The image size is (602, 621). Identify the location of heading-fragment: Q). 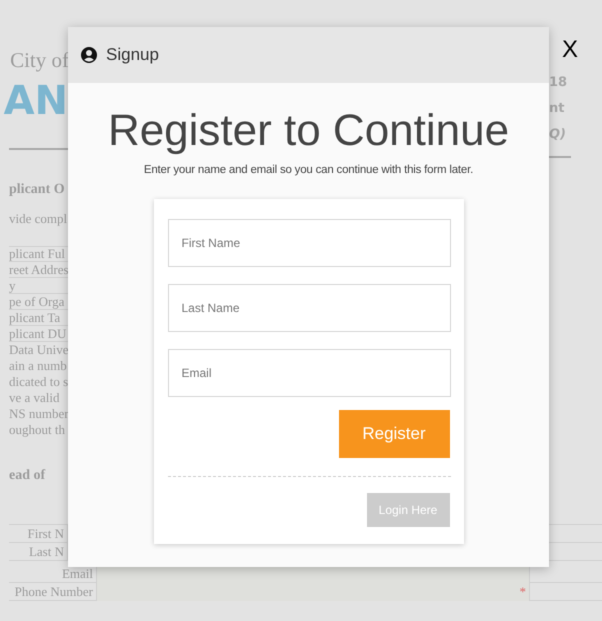
(558, 135).